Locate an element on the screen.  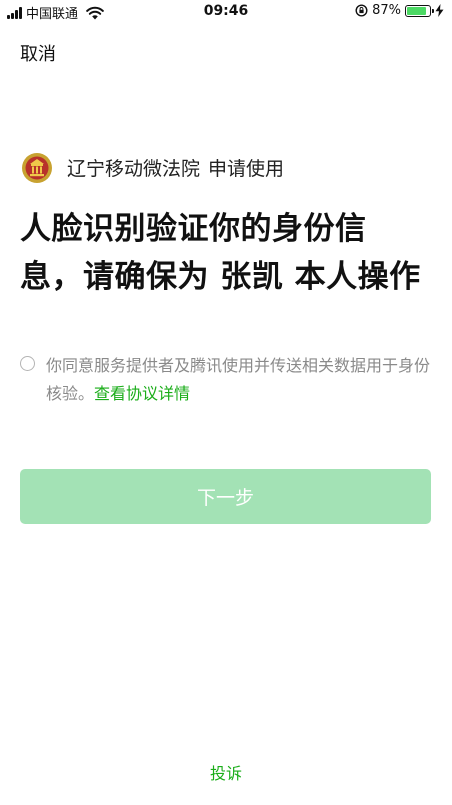
battery-icon is located at coordinates (419, 10).